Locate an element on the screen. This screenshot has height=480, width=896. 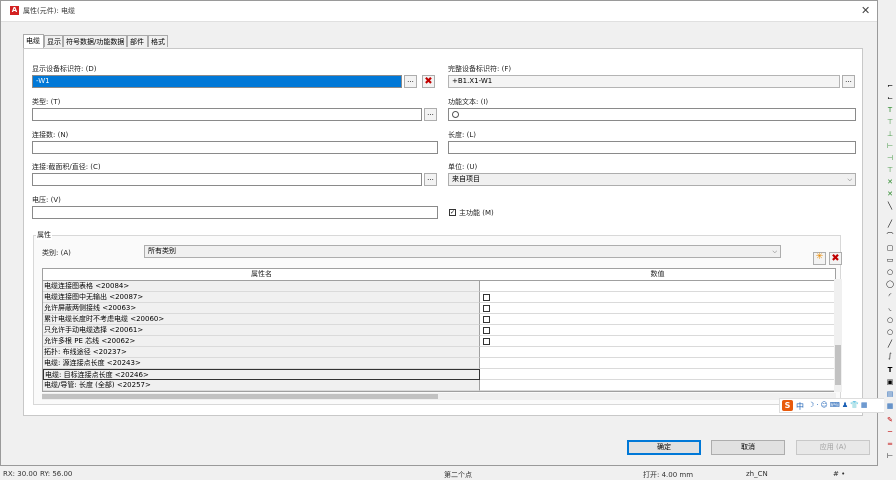
main-function-checkbox: ✓ is located at coordinates (452, 212).